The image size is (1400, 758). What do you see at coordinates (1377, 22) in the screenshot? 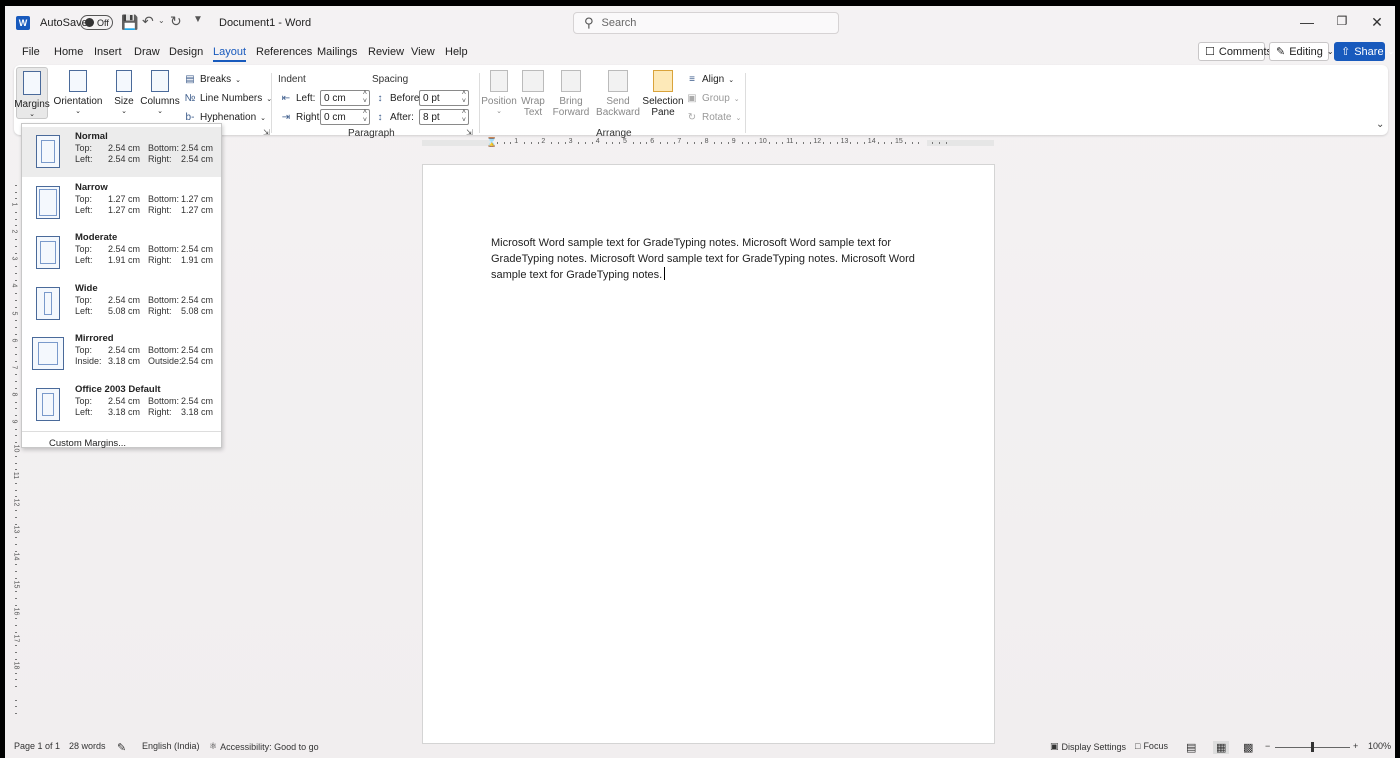
I see `close-icon: ✕` at bounding box center [1377, 22].